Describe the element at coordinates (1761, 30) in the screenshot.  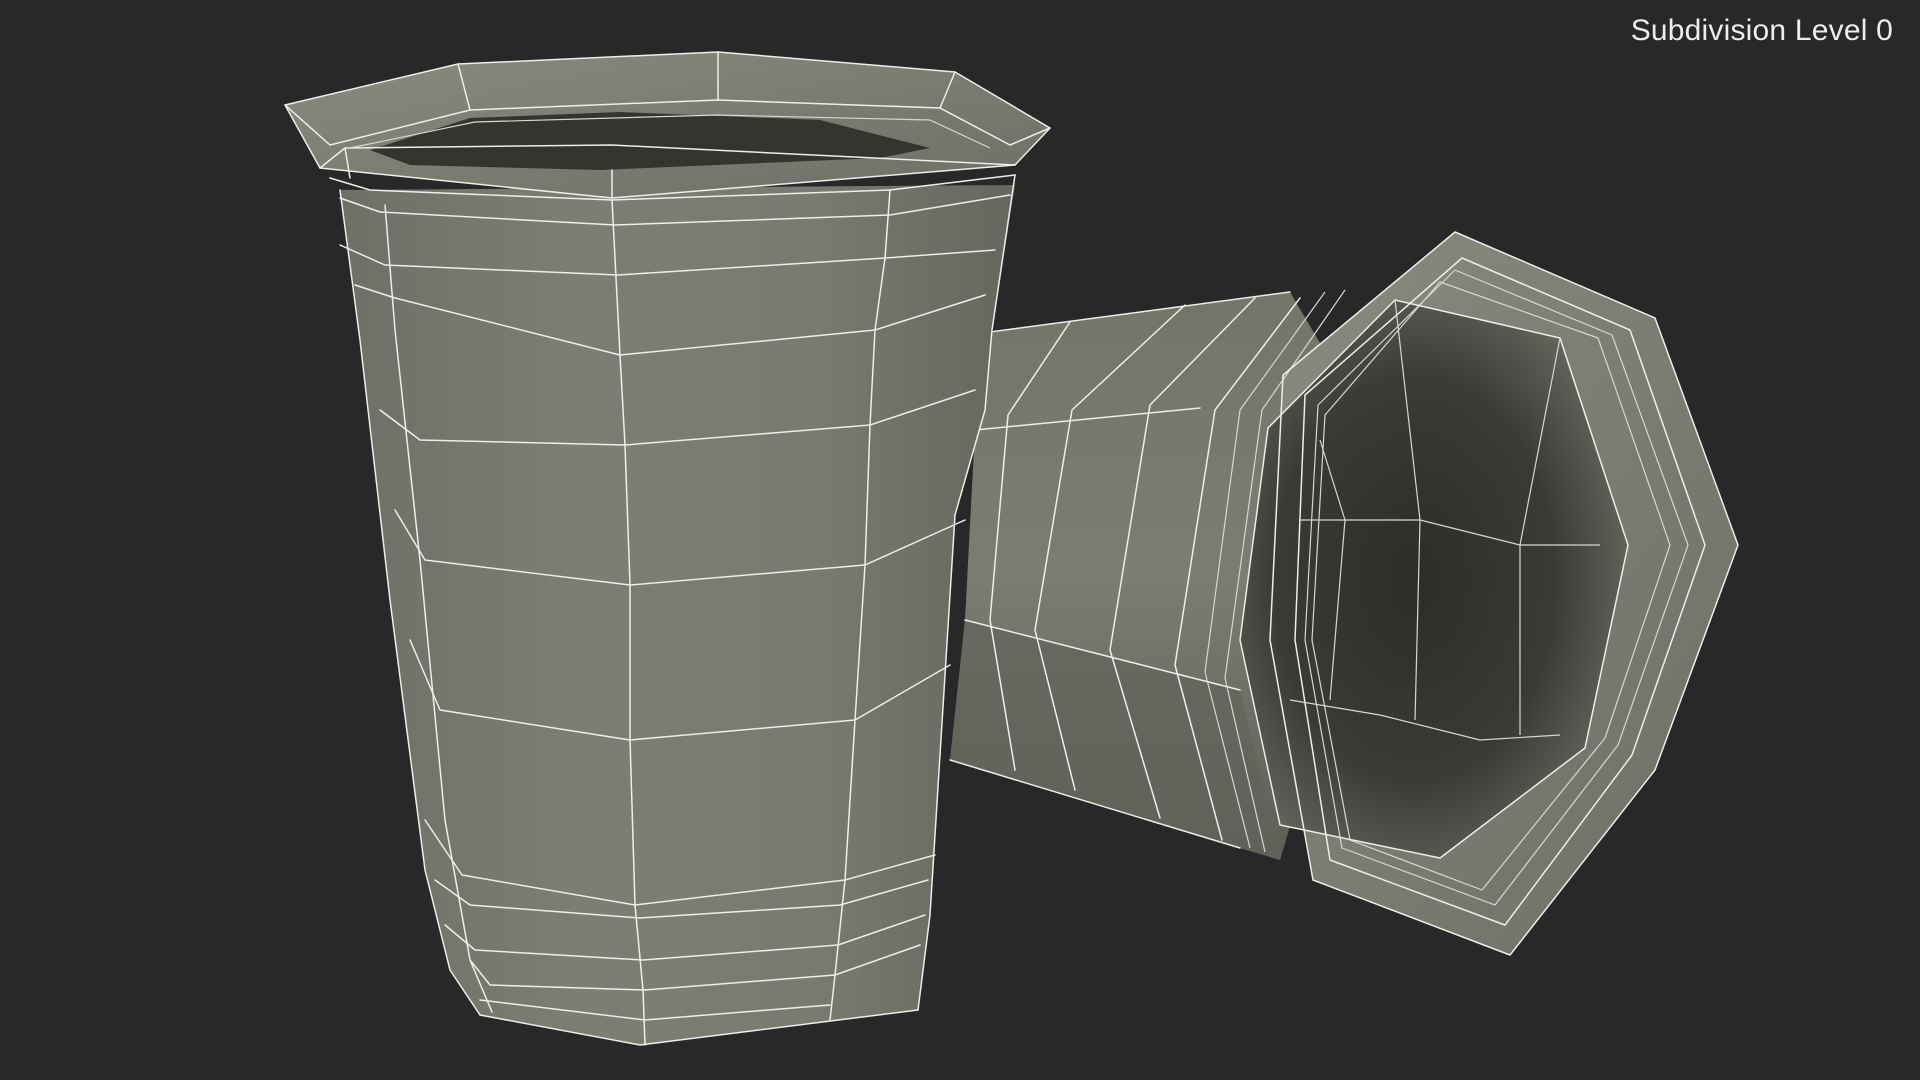
I see `subdivision-level-label: Subdivision Level 0` at that location.